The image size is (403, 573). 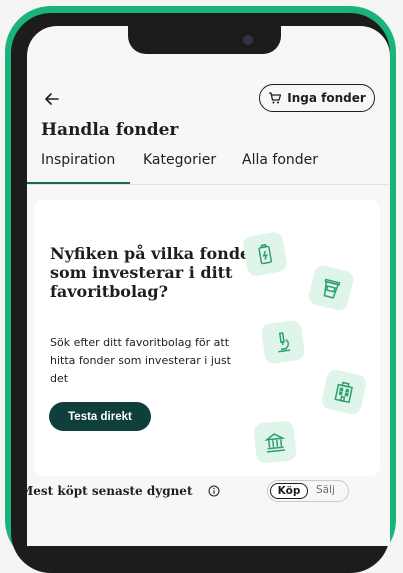 I want to click on building-icon, so click(x=344, y=392).